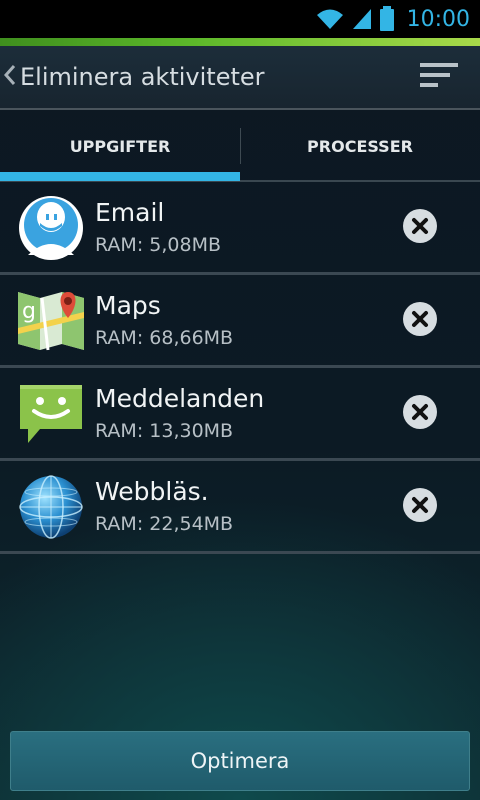  What do you see at coordinates (240, 42) in the screenshot?
I see `accent-bar` at bounding box center [240, 42].